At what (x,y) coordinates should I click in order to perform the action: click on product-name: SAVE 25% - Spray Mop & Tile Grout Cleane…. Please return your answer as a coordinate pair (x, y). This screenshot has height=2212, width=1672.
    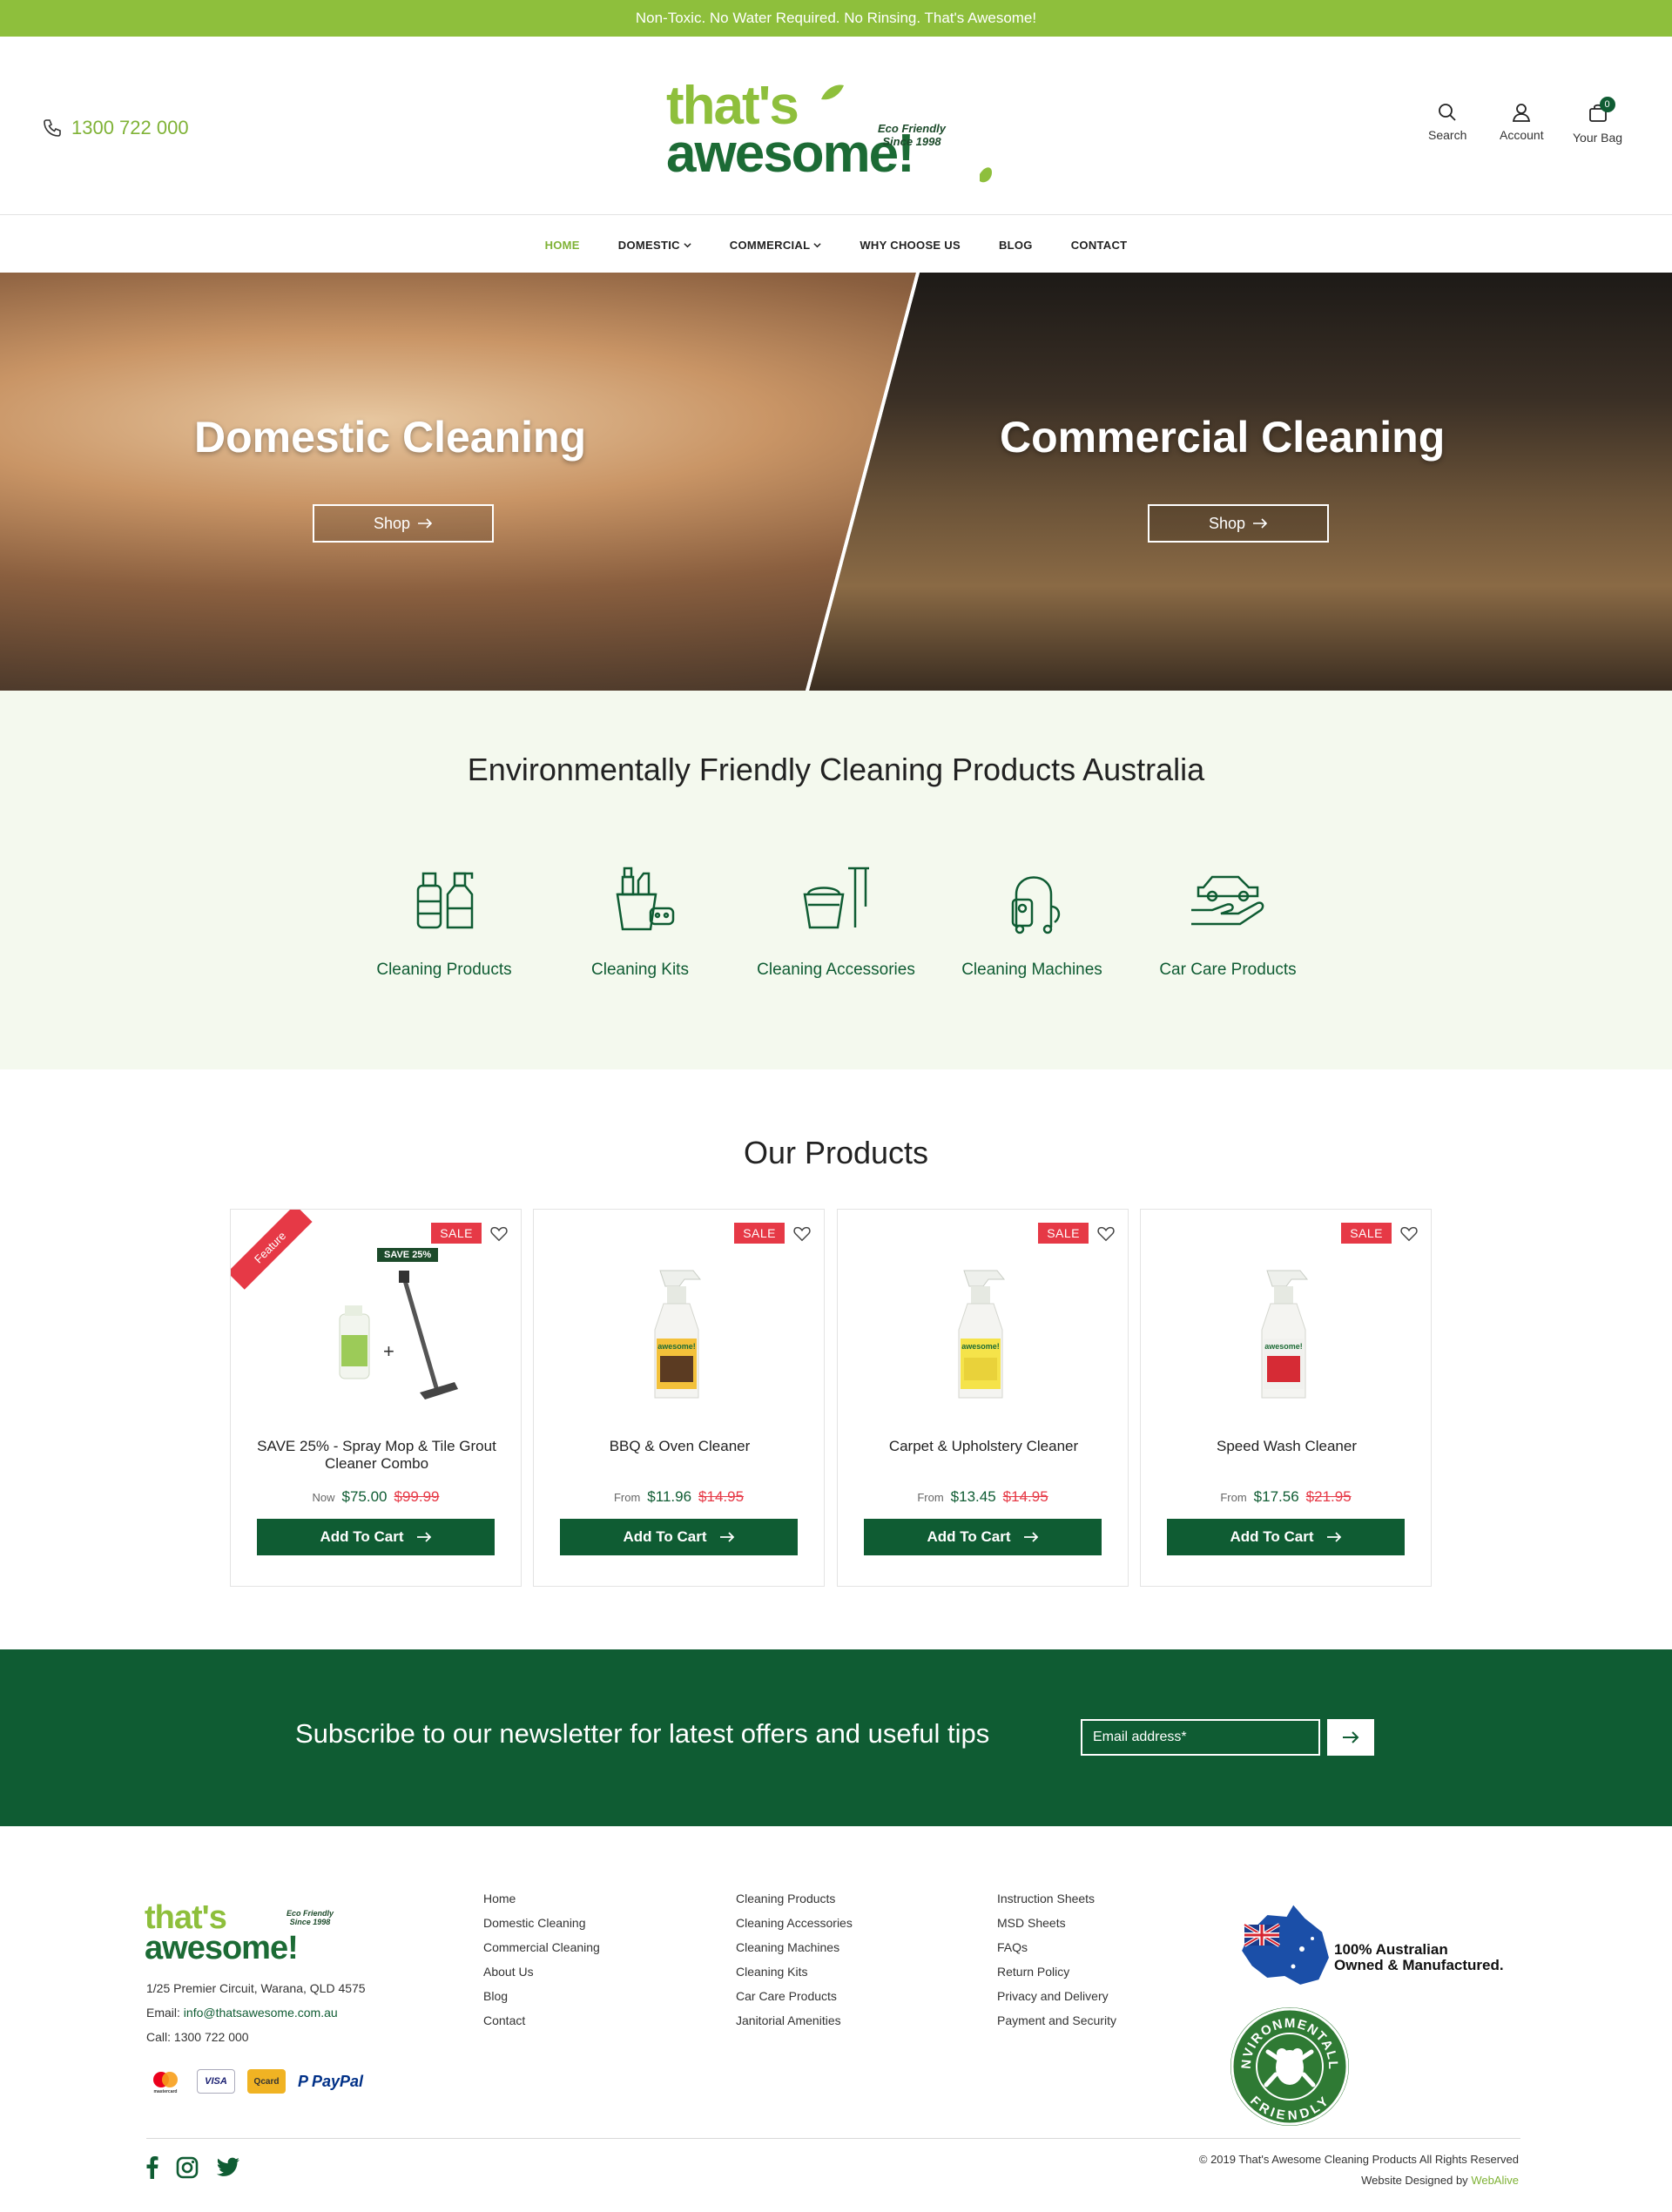
    Looking at the image, I should click on (376, 1456).